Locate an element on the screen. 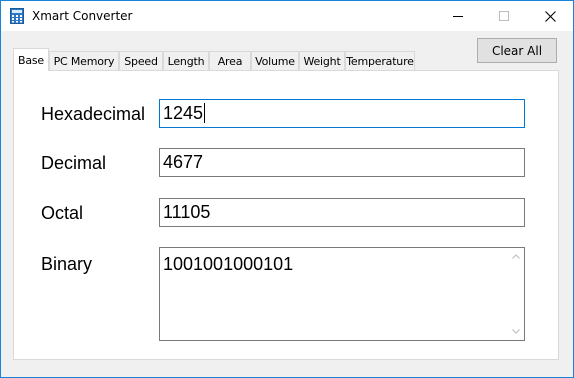 The image size is (574, 378). decimal-input: 4677 is located at coordinates (342, 162).